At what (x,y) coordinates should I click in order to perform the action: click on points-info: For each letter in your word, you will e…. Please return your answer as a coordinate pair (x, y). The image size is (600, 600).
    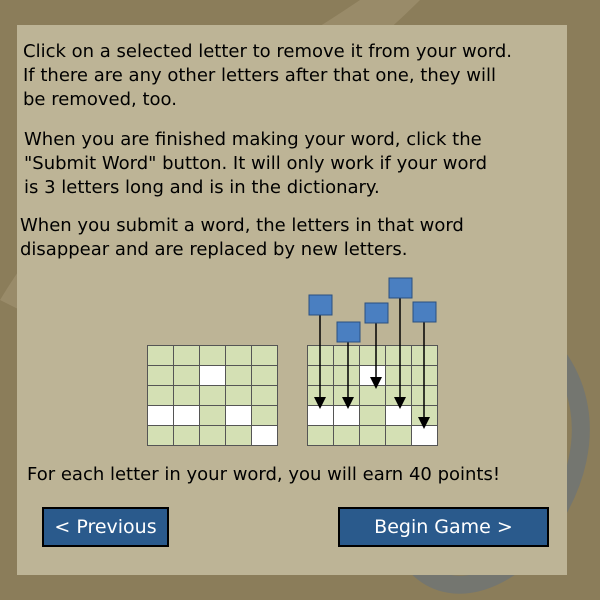
    Looking at the image, I should click on (264, 474).